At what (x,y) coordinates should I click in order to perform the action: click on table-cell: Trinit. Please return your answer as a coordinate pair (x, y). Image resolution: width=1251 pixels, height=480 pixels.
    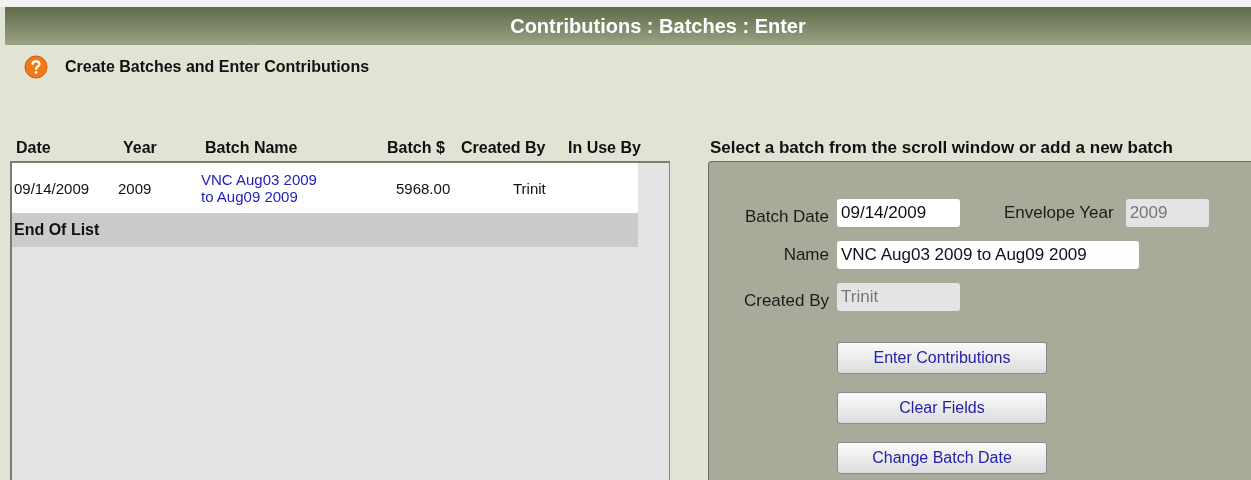
    Looking at the image, I should click on (529, 188).